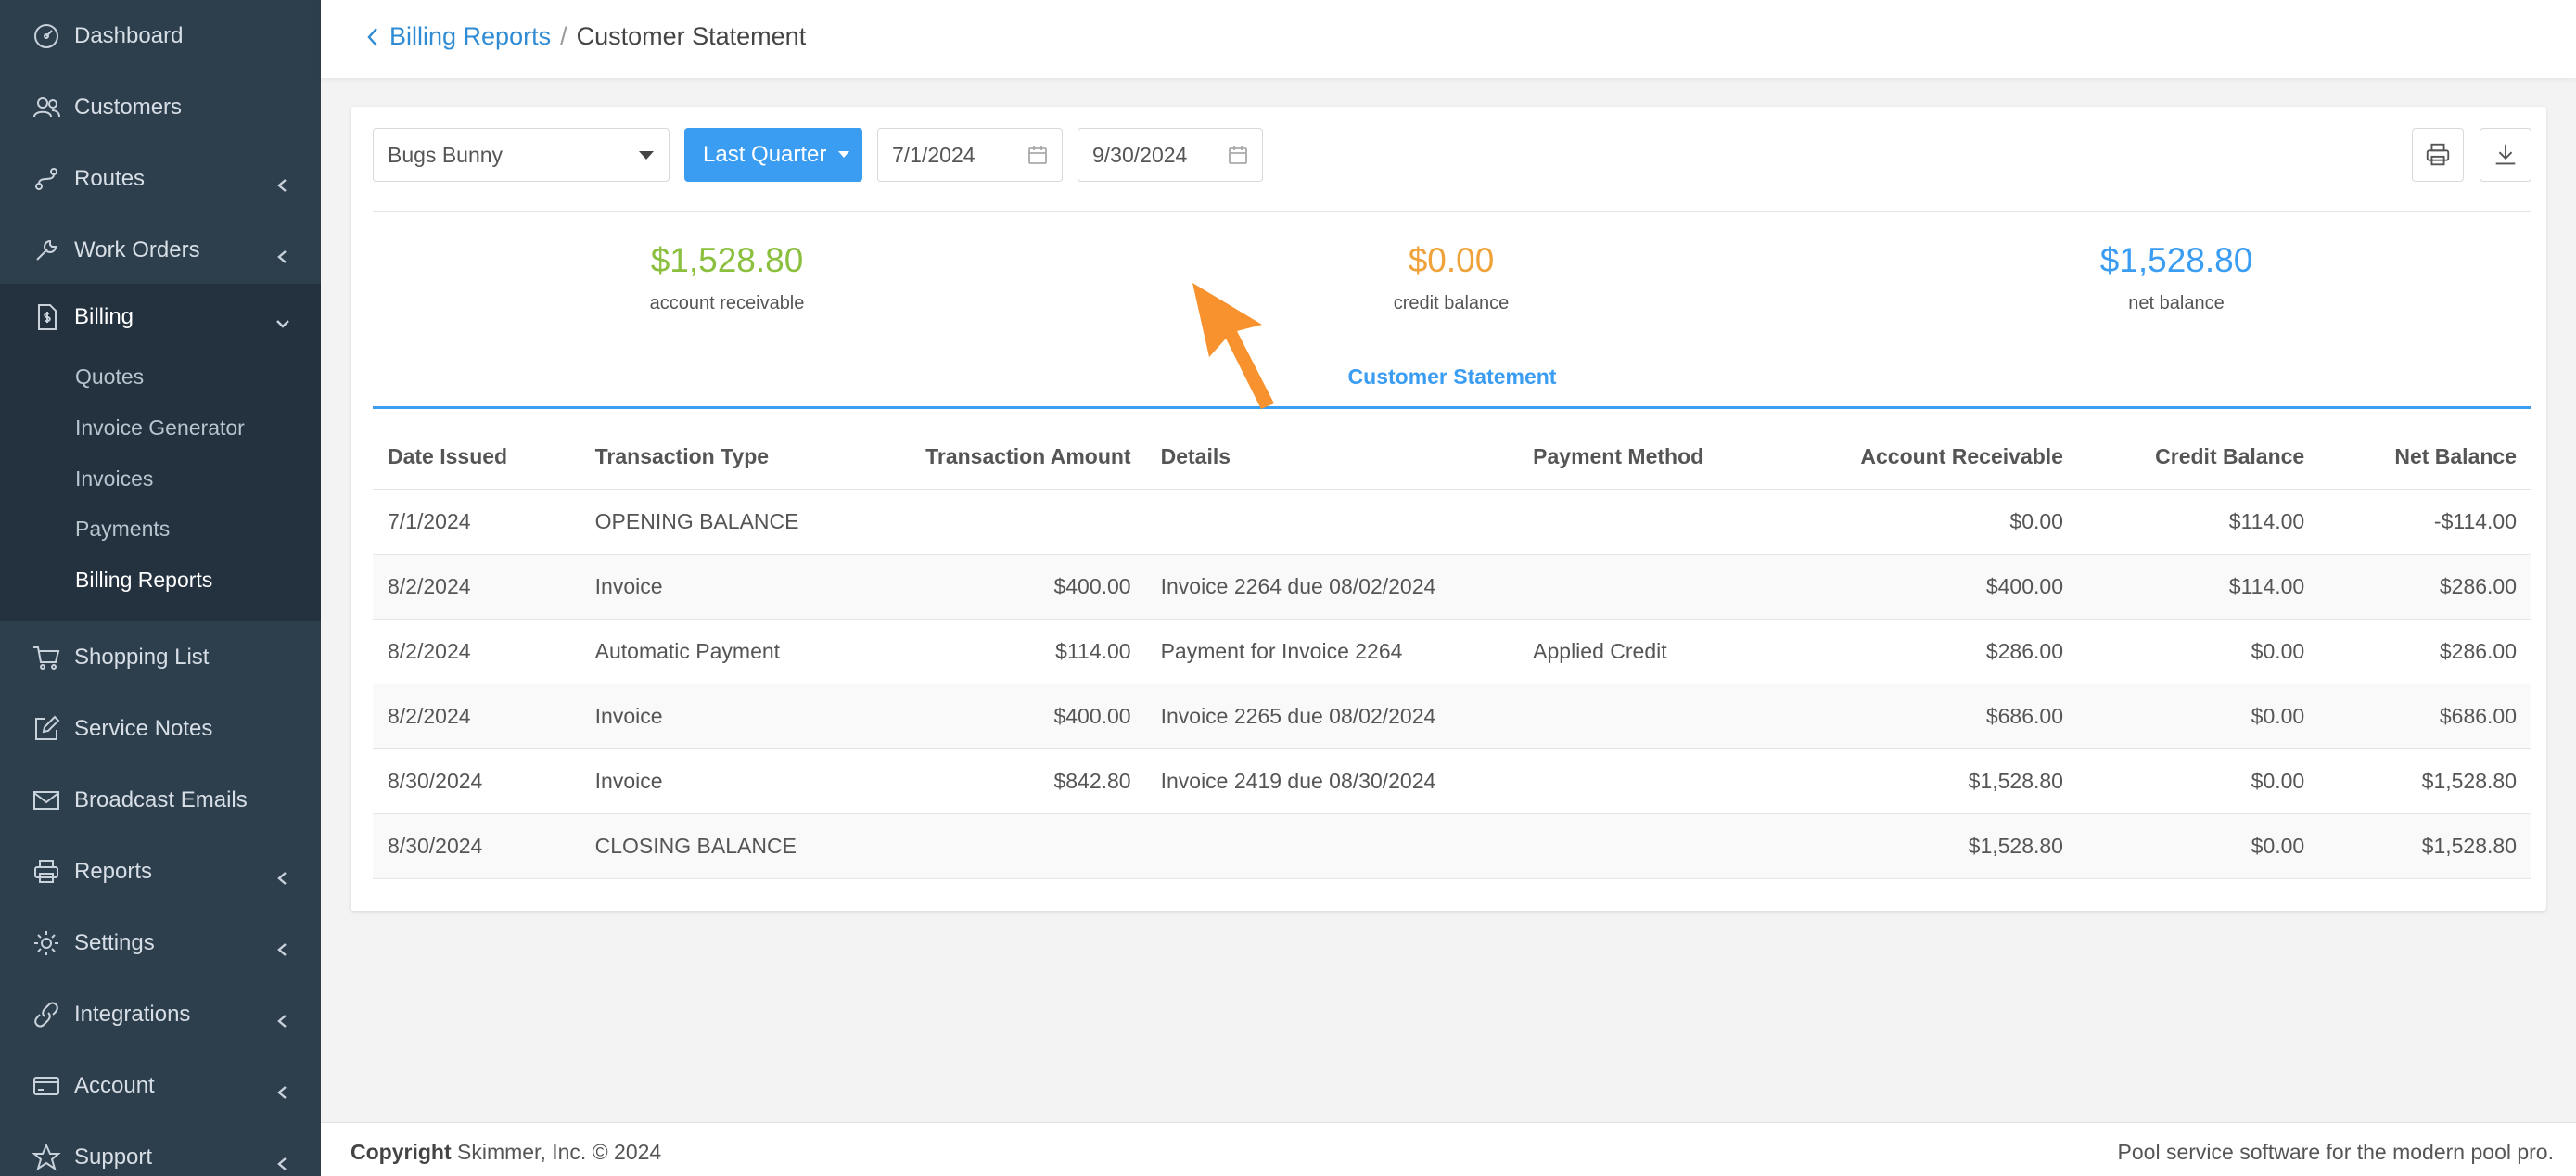 The image size is (2576, 1176). I want to click on sidebar-item-integrations: Integrations, so click(160, 1014).